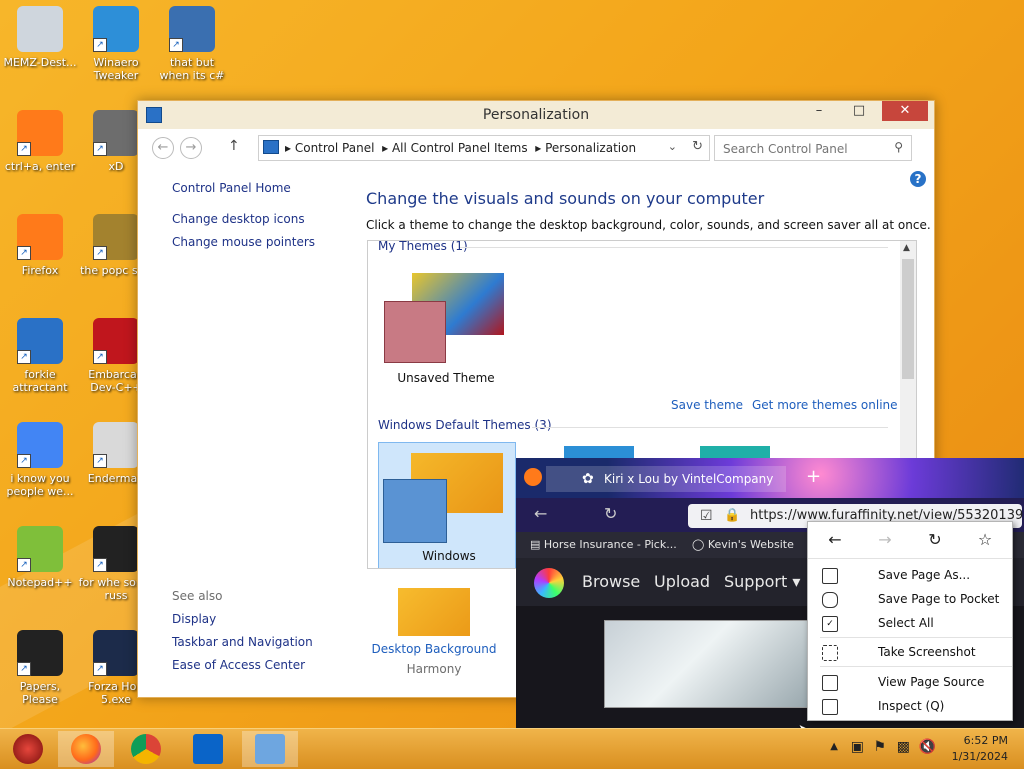  Describe the element at coordinates (750, 544) in the screenshot. I see `bookmark-label: Kevin's Website` at that location.